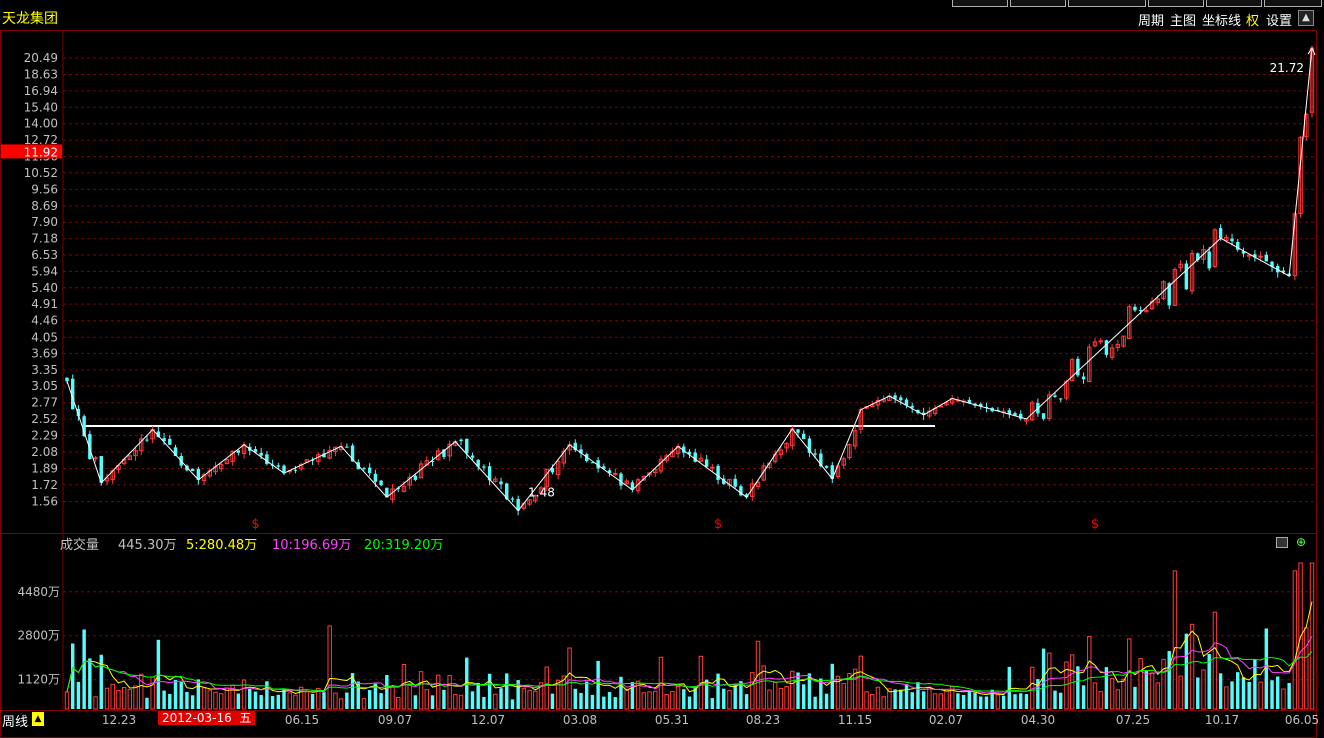 The height and width of the screenshot is (738, 1324). I want to click on price-tick-label: 1.56, so click(44, 502).